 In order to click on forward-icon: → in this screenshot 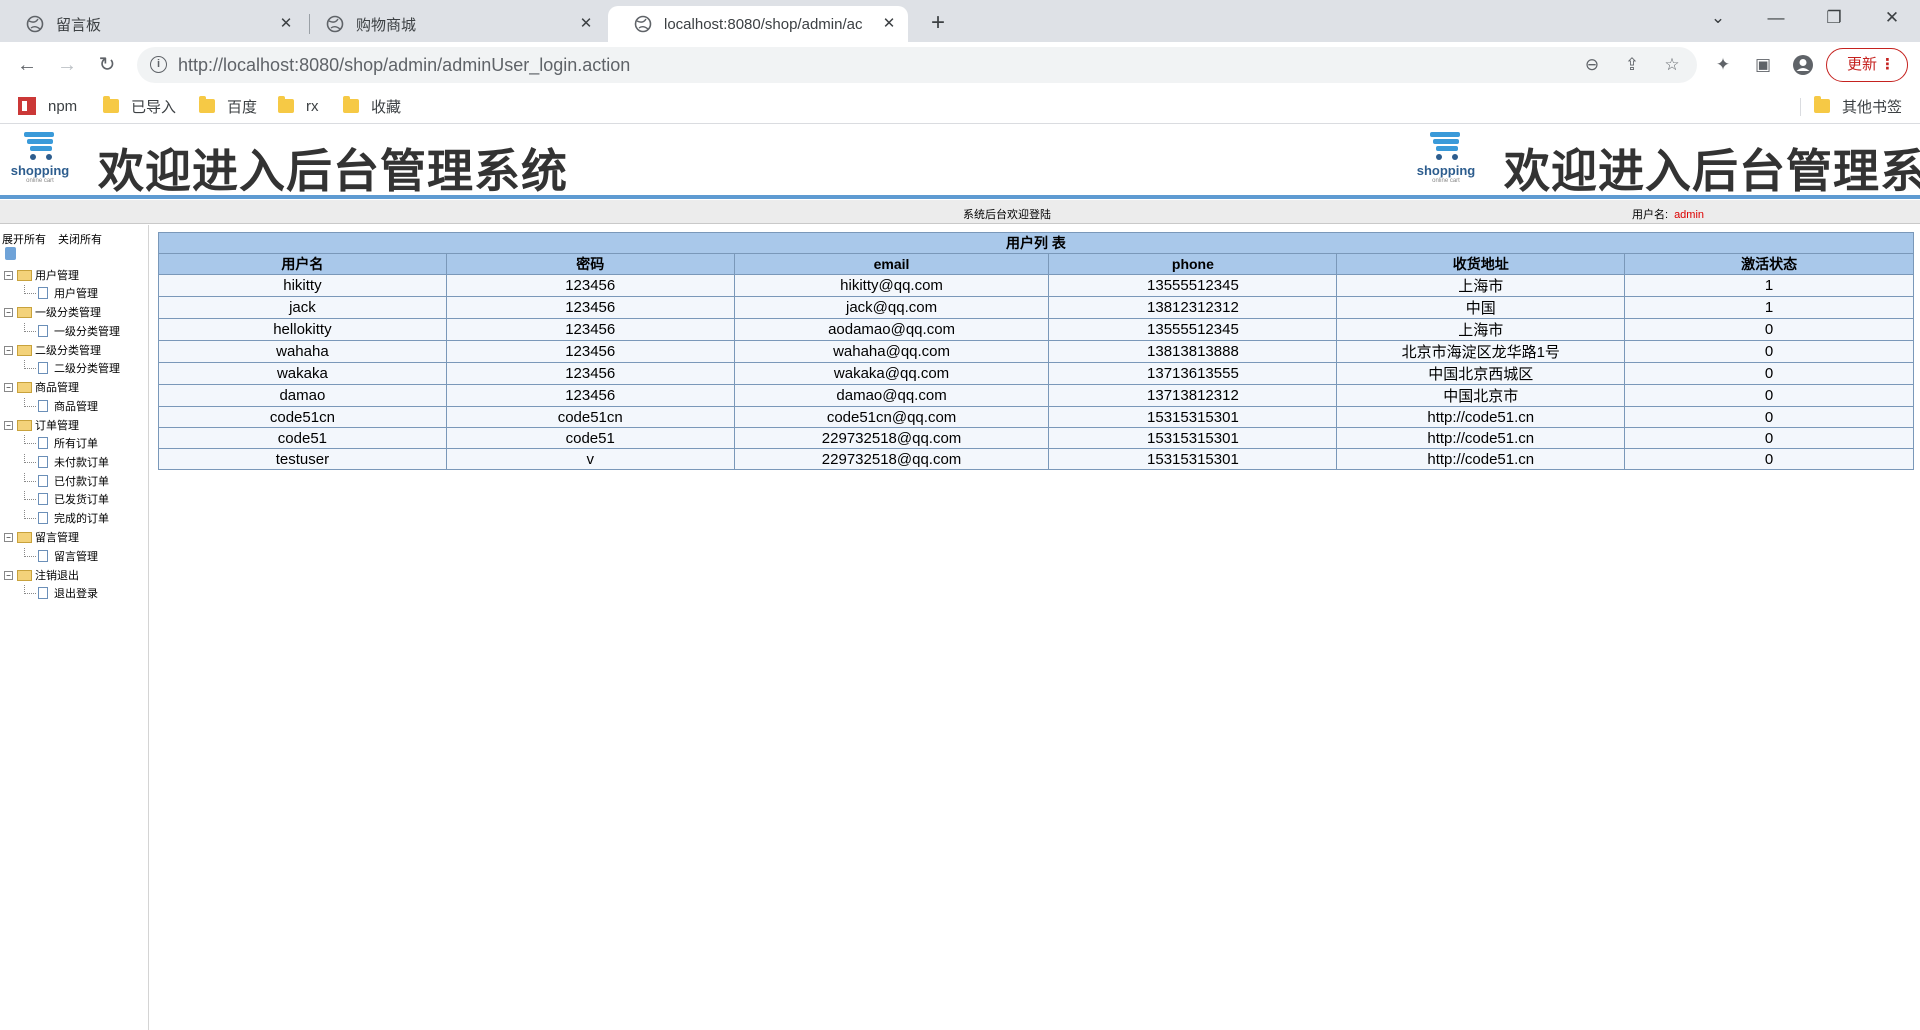, I will do `click(67, 65)`.